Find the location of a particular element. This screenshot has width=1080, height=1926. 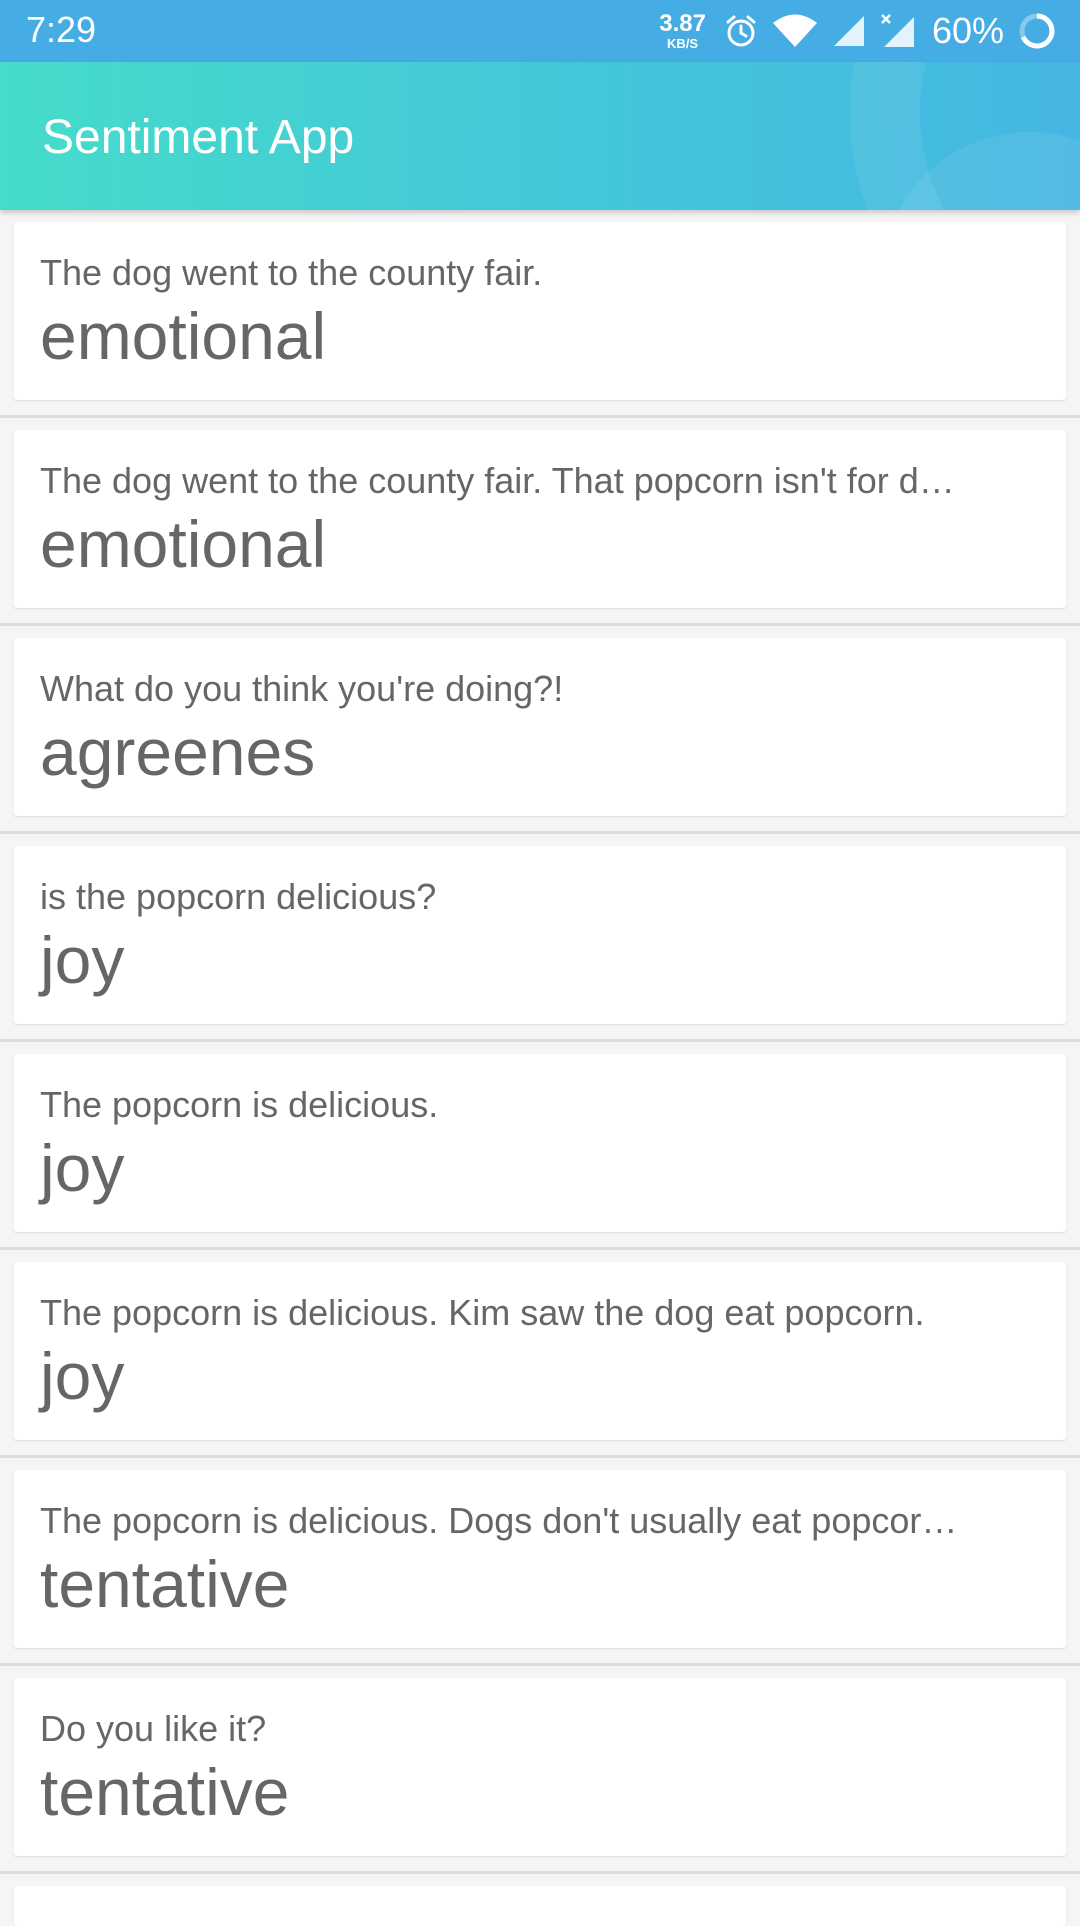

sentiment-card is located at coordinates (540, 1906).